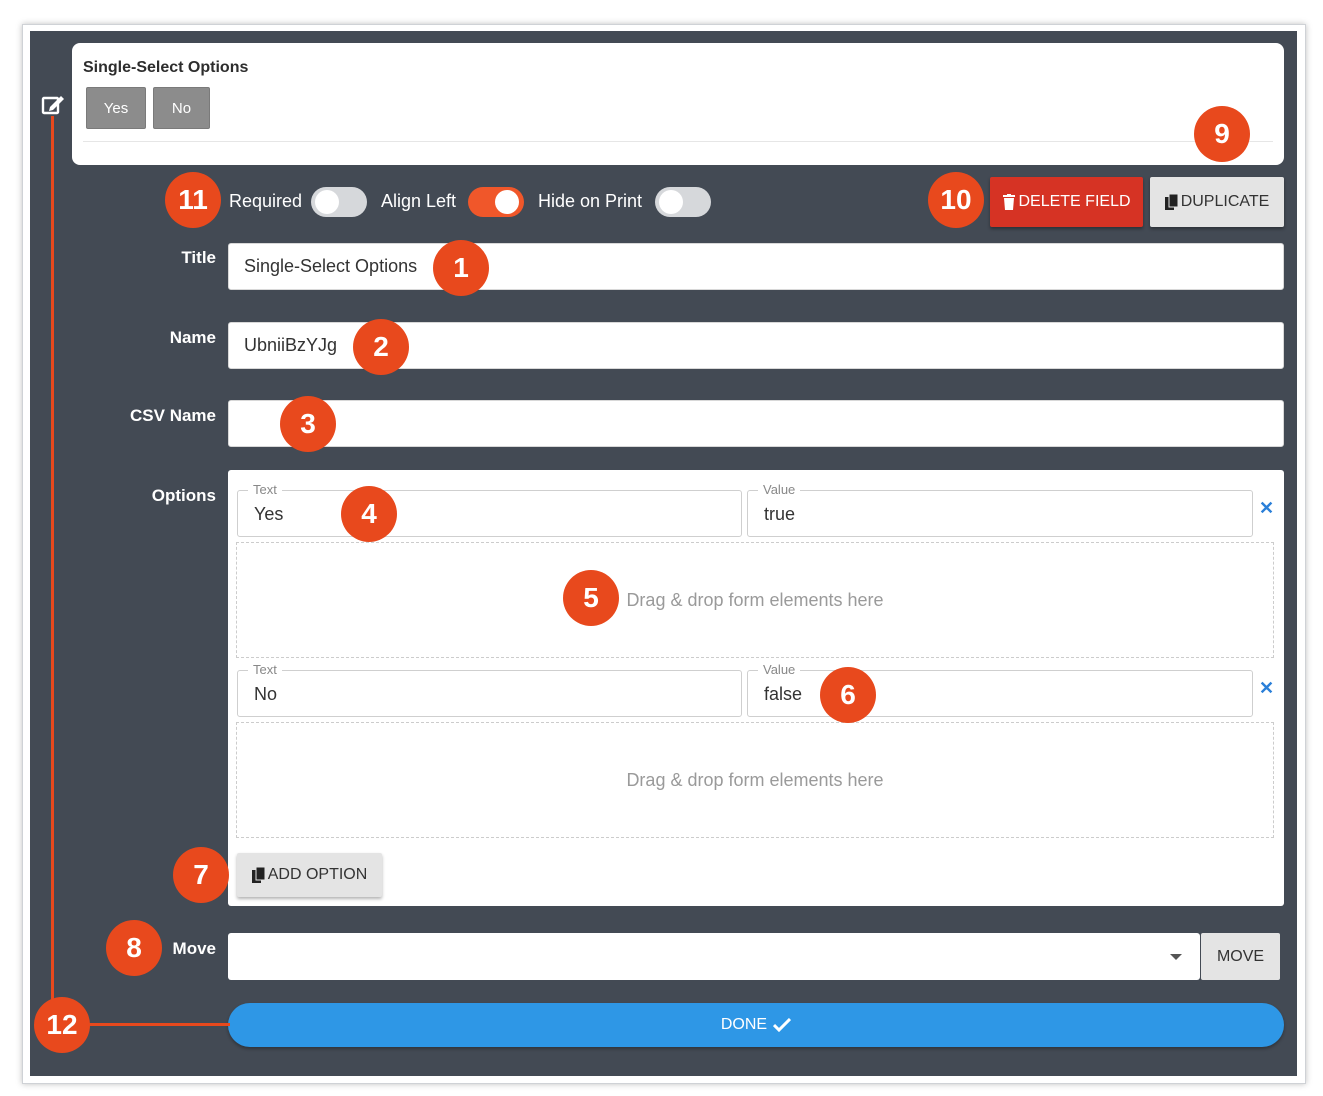 Image resolution: width=1323 pixels, height=1096 pixels. Describe the element at coordinates (116, 108) in the screenshot. I see `preview-option-yes-button: Yes` at that location.